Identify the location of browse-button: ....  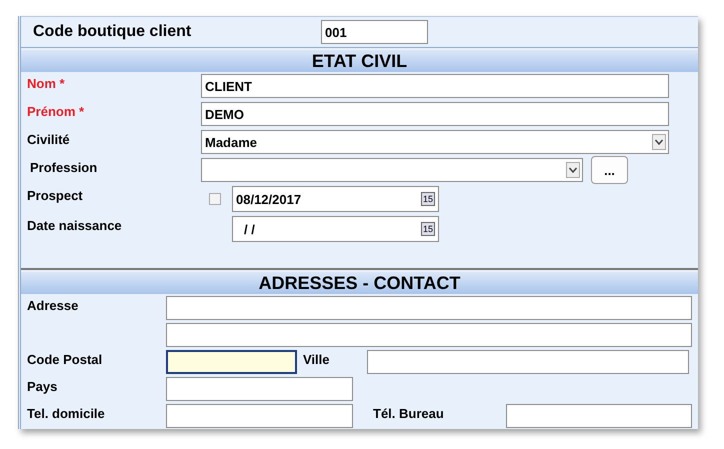
(609, 170).